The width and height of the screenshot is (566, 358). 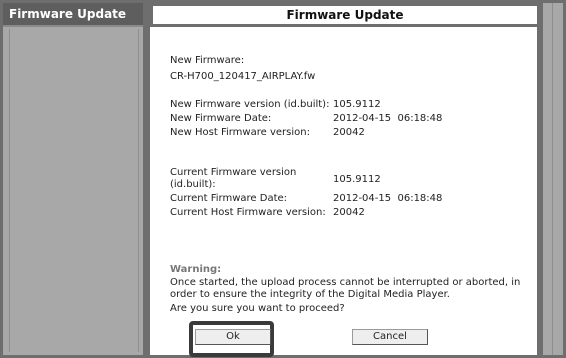 I want to click on ok-button: Ok, so click(x=233, y=337).